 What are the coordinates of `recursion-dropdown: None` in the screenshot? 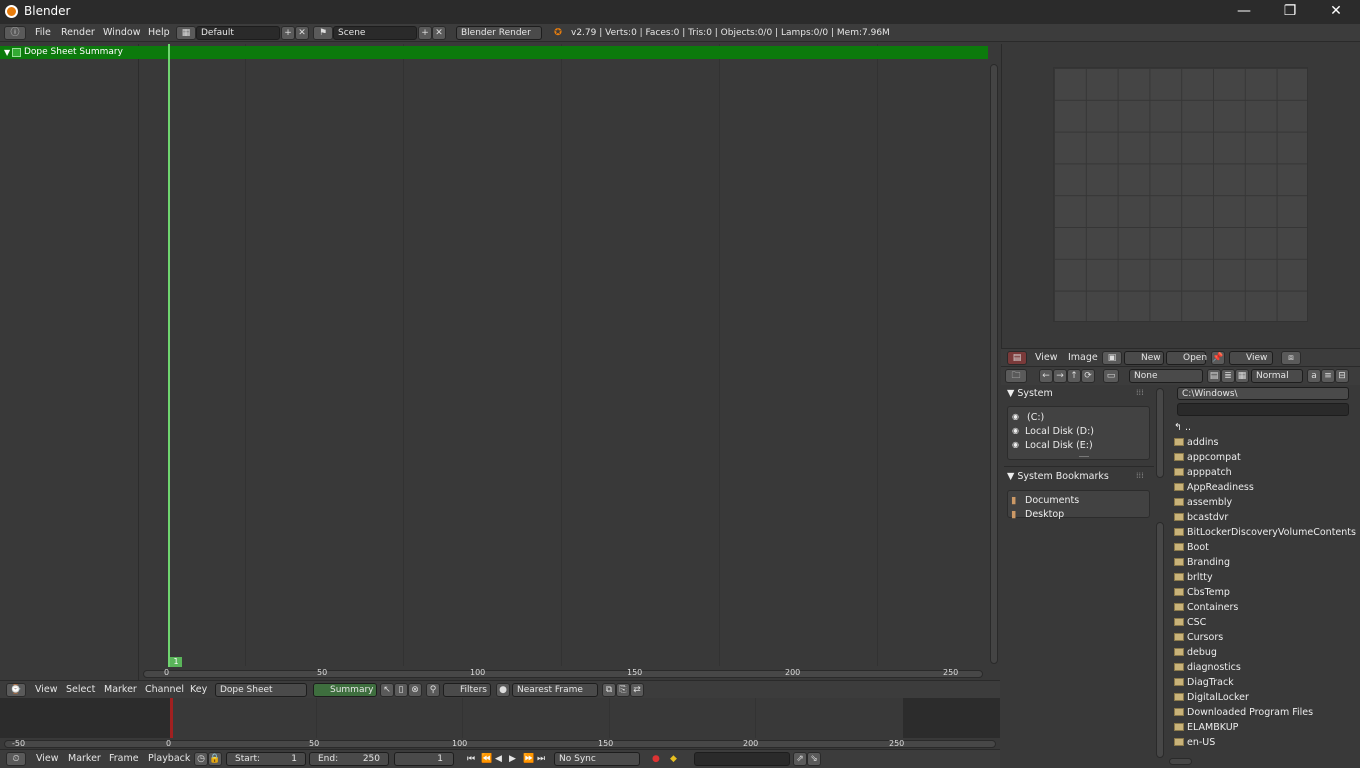 It's located at (1166, 376).